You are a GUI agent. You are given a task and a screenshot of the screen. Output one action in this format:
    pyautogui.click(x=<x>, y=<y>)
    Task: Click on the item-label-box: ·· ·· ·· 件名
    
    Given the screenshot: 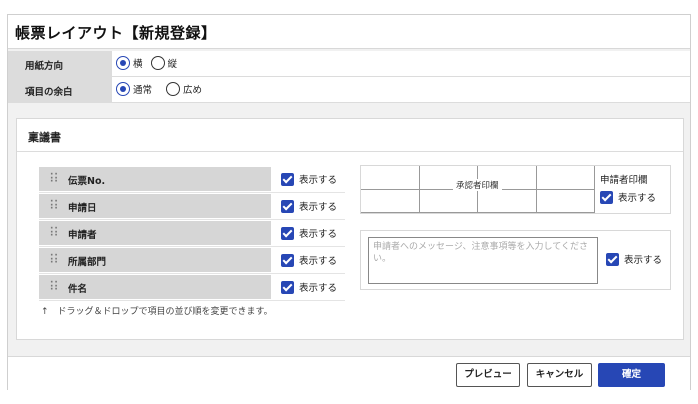 What is the action you would take?
    pyautogui.click(x=155, y=287)
    